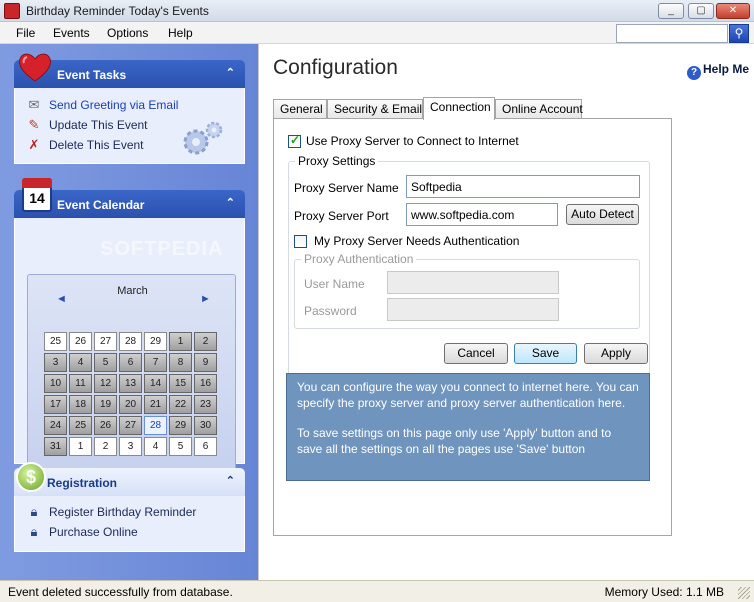 Image resolution: width=754 pixels, height=602 pixels. What do you see at coordinates (55, 425) in the screenshot?
I see `calendar-day: 24` at bounding box center [55, 425].